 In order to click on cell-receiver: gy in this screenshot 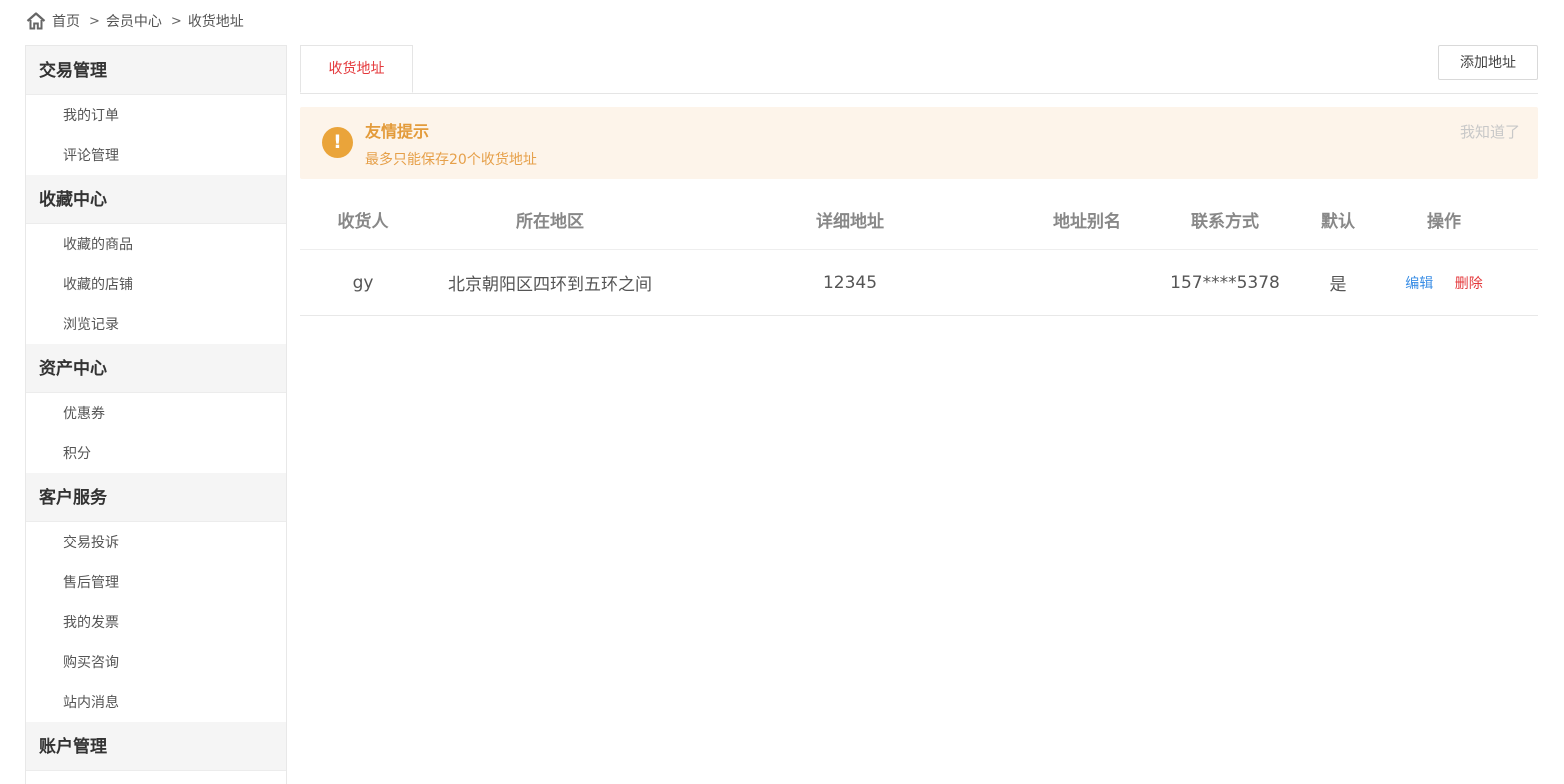, I will do `click(363, 282)`.